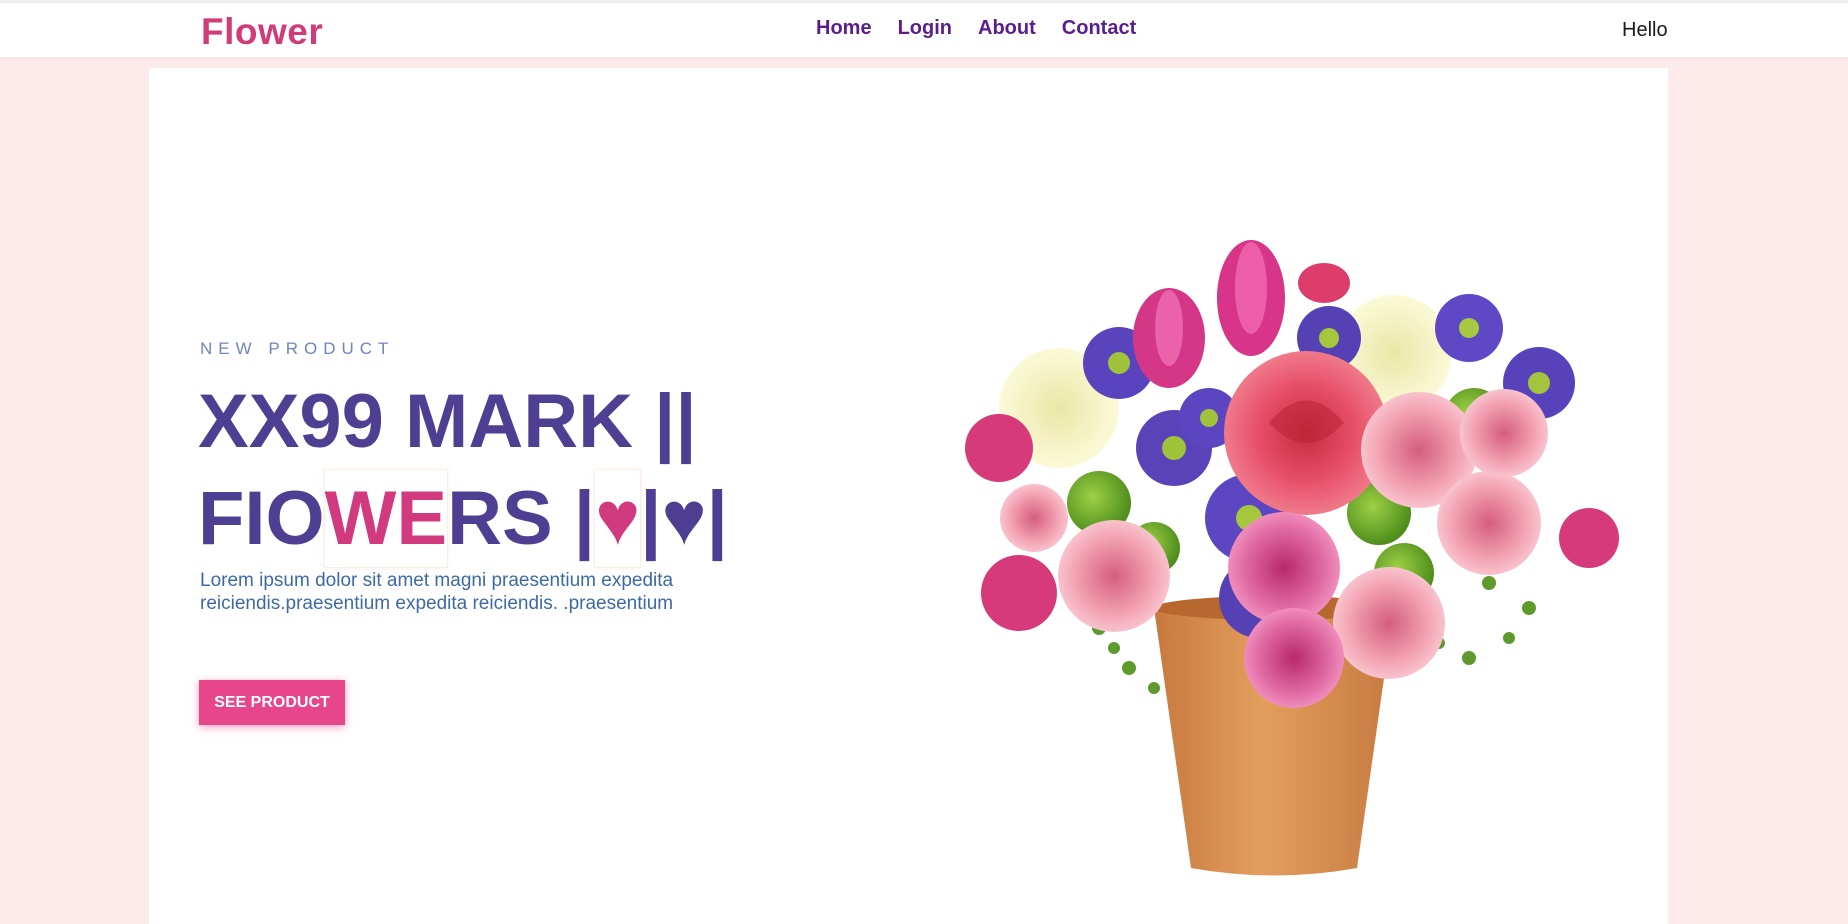 Image resolution: width=1848 pixels, height=924 pixels. What do you see at coordinates (1007, 28) in the screenshot?
I see `nav-about-link: About` at bounding box center [1007, 28].